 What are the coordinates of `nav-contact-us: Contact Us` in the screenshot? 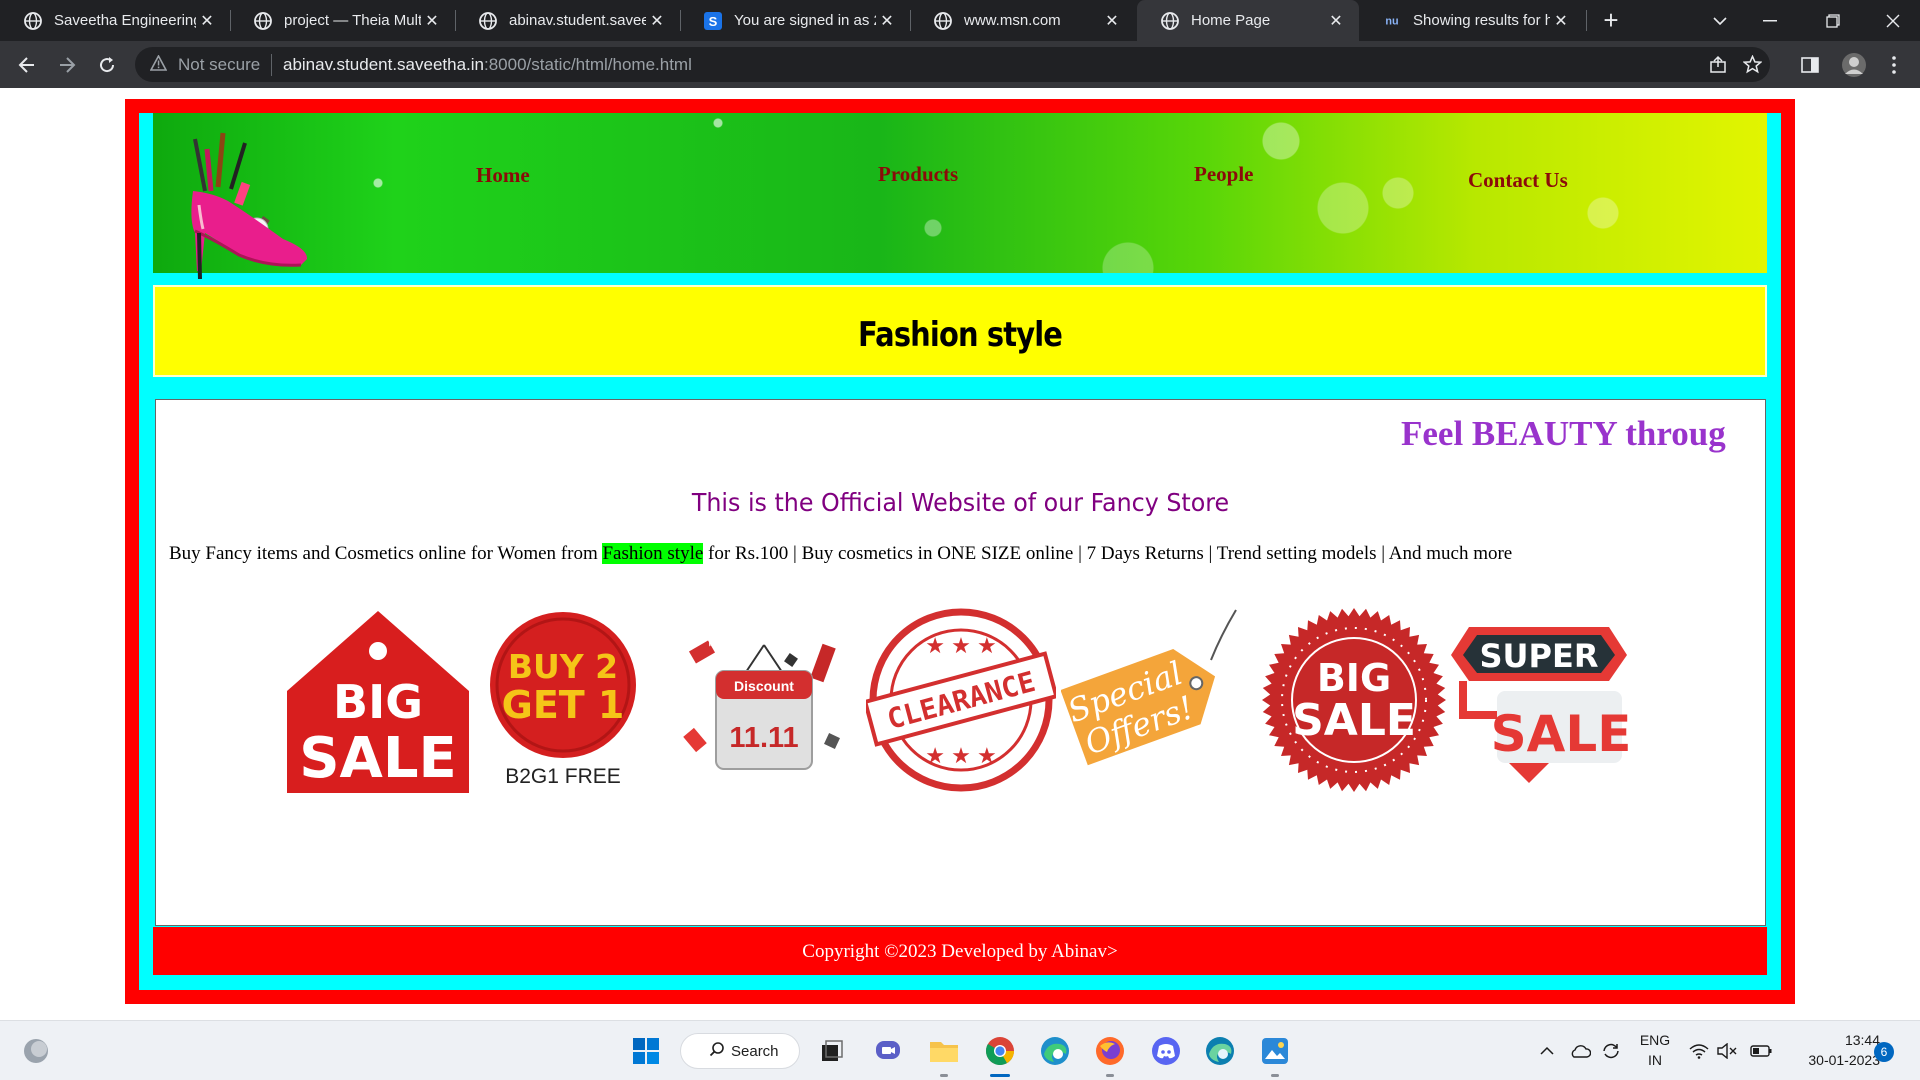 It's located at (1518, 180).